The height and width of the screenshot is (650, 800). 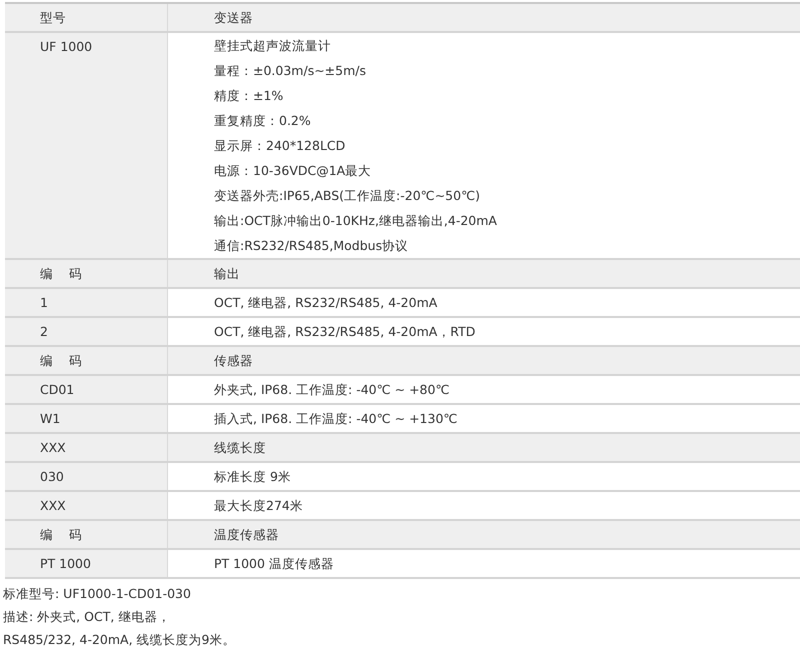 What do you see at coordinates (484, 534) in the screenshot?
I see `table-cell: 温度传感器` at bounding box center [484, 534].